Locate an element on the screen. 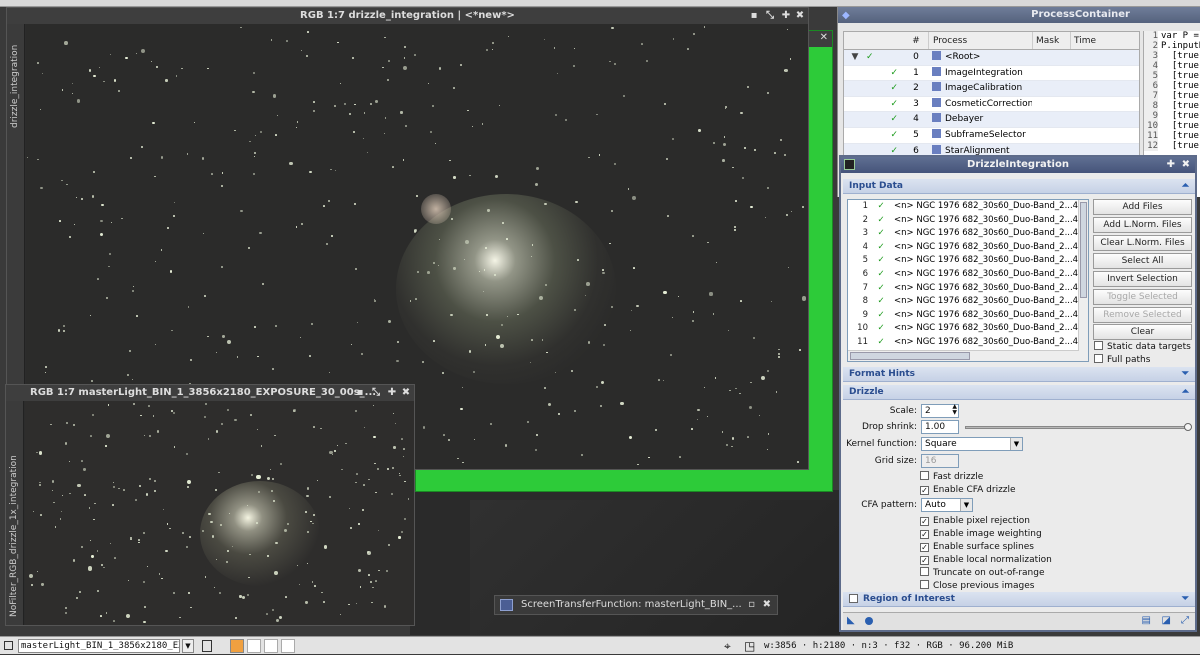 This screenshot has width=1200, height=655. table-row: ▼ ✓ 0 <Root> is located at coordinates (991, 58).